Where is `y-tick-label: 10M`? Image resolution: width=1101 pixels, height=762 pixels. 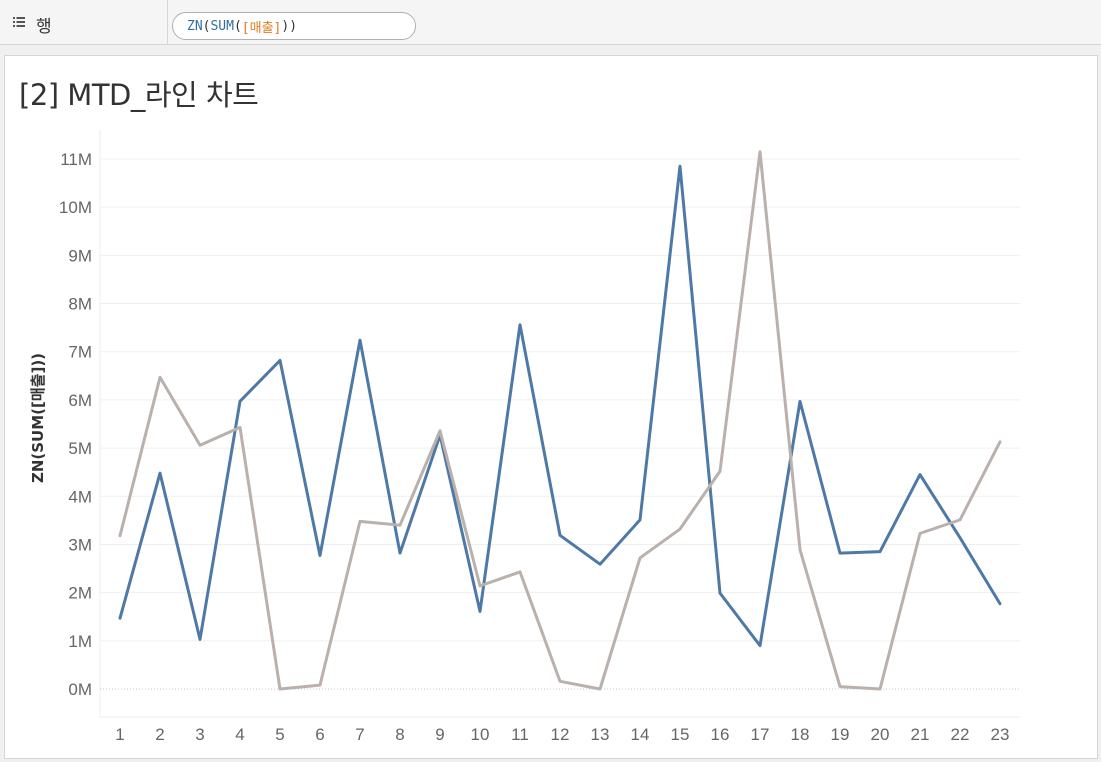 y-tick-label: 10M is located at coordinates (75, 207).